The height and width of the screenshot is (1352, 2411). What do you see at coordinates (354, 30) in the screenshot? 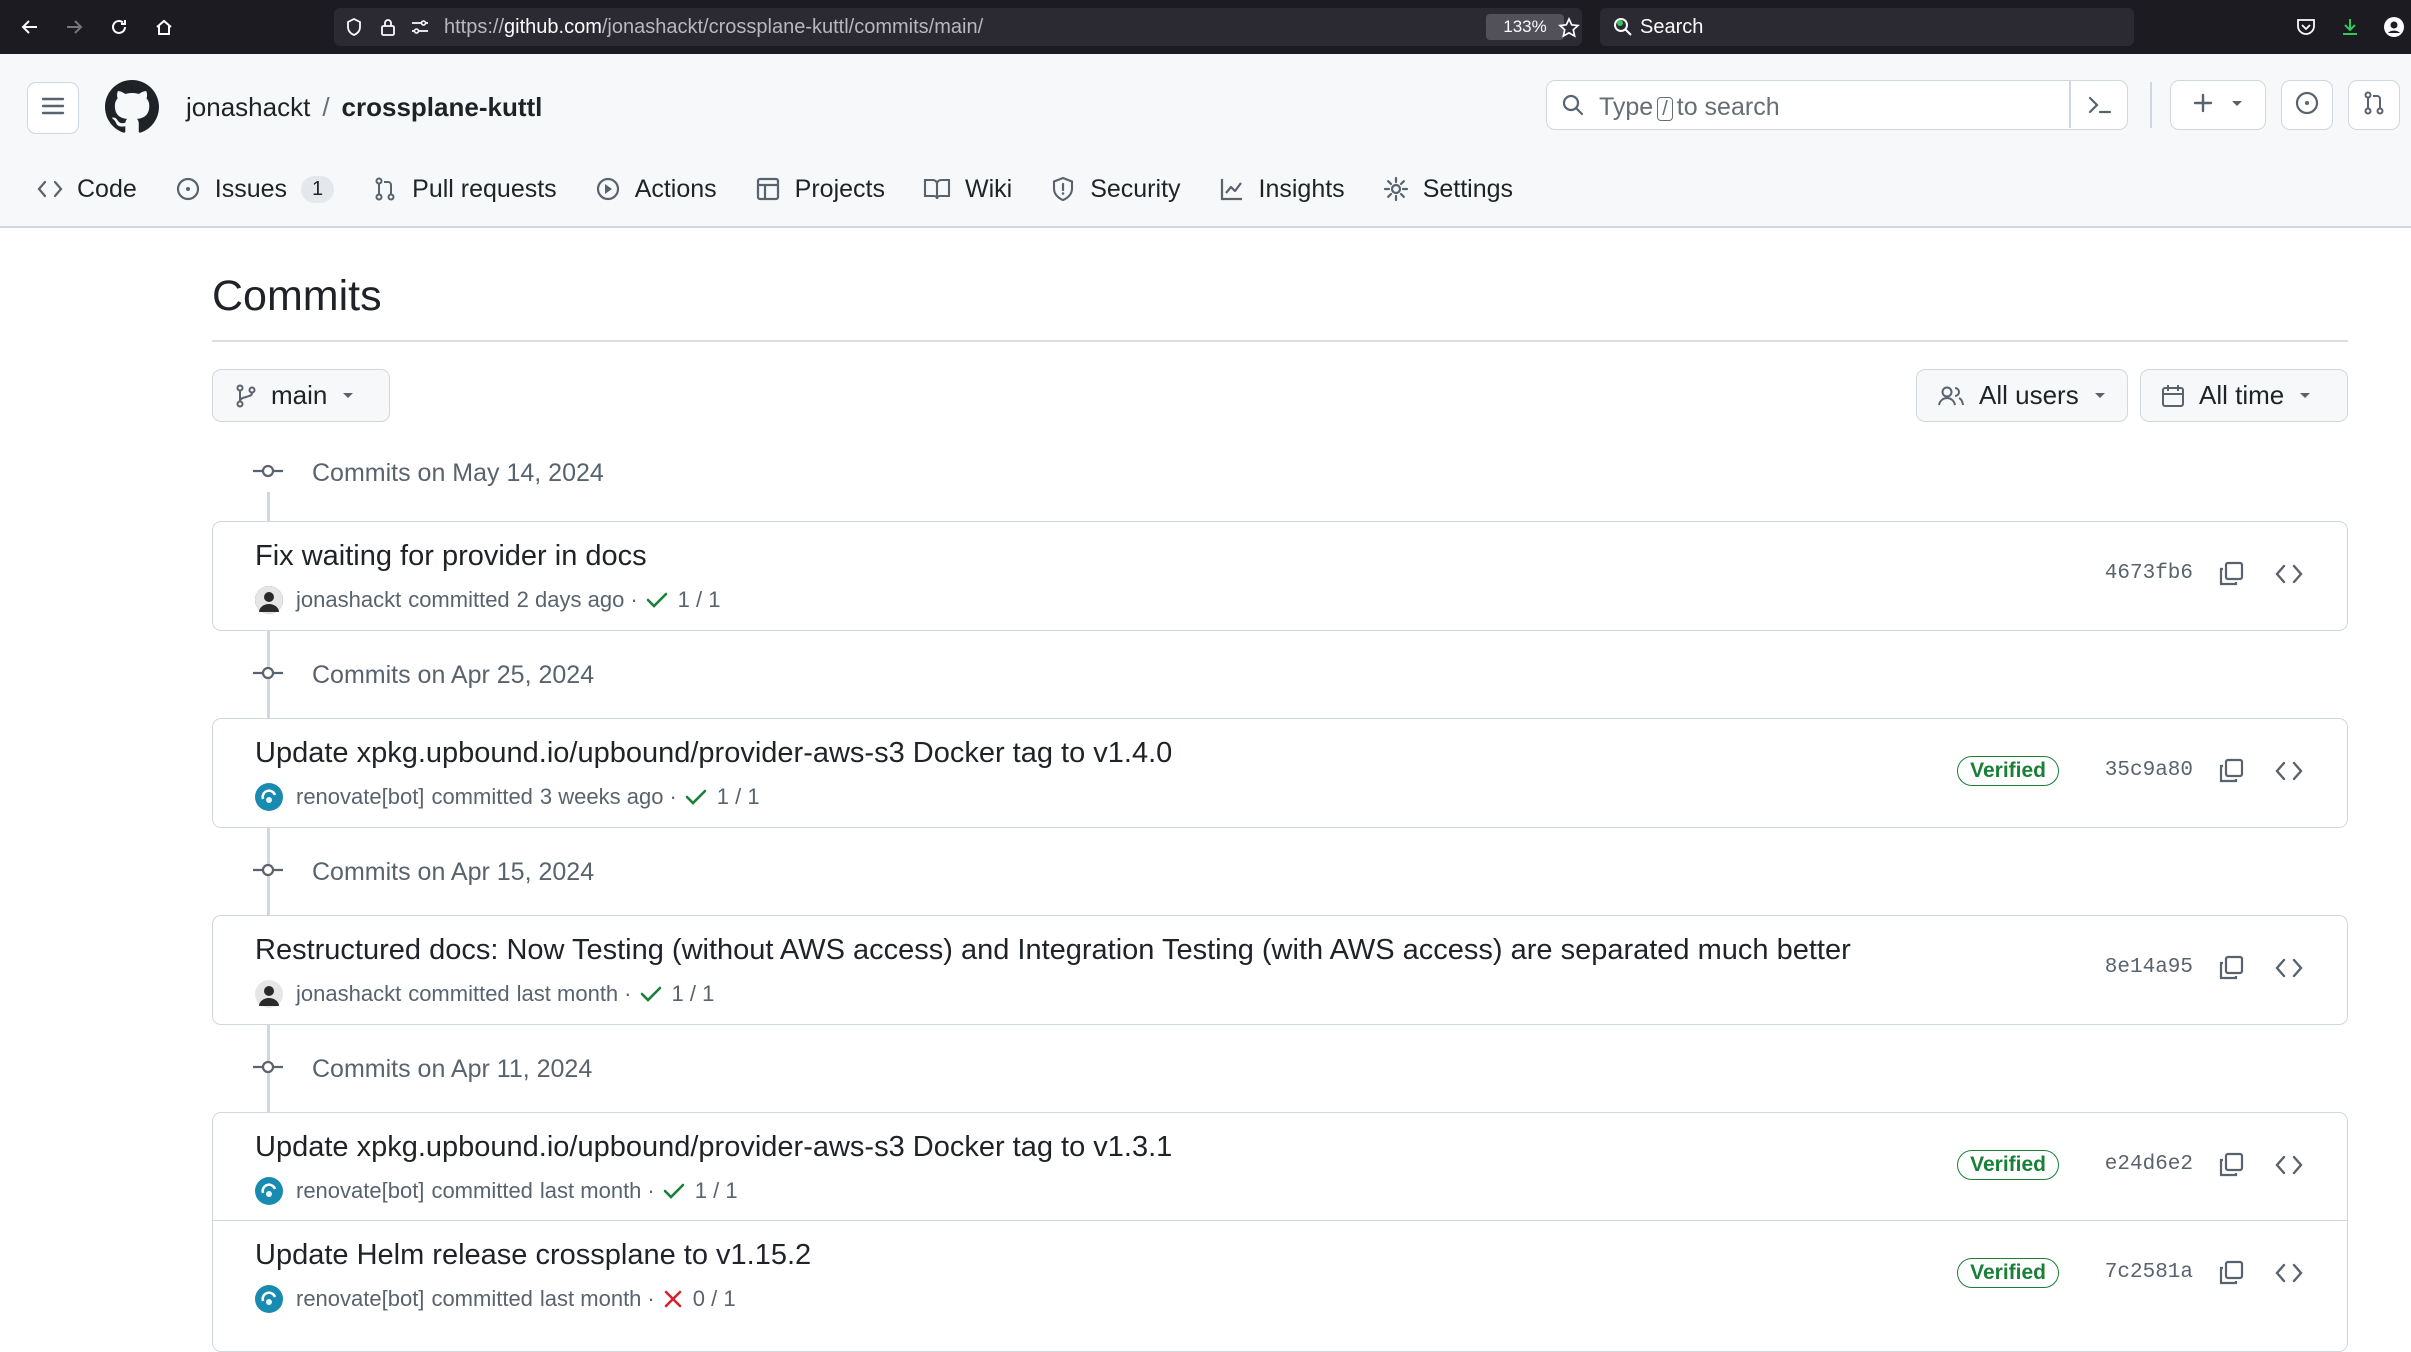
I see `tracking-shield-icon` at bounding box center [354, 30].